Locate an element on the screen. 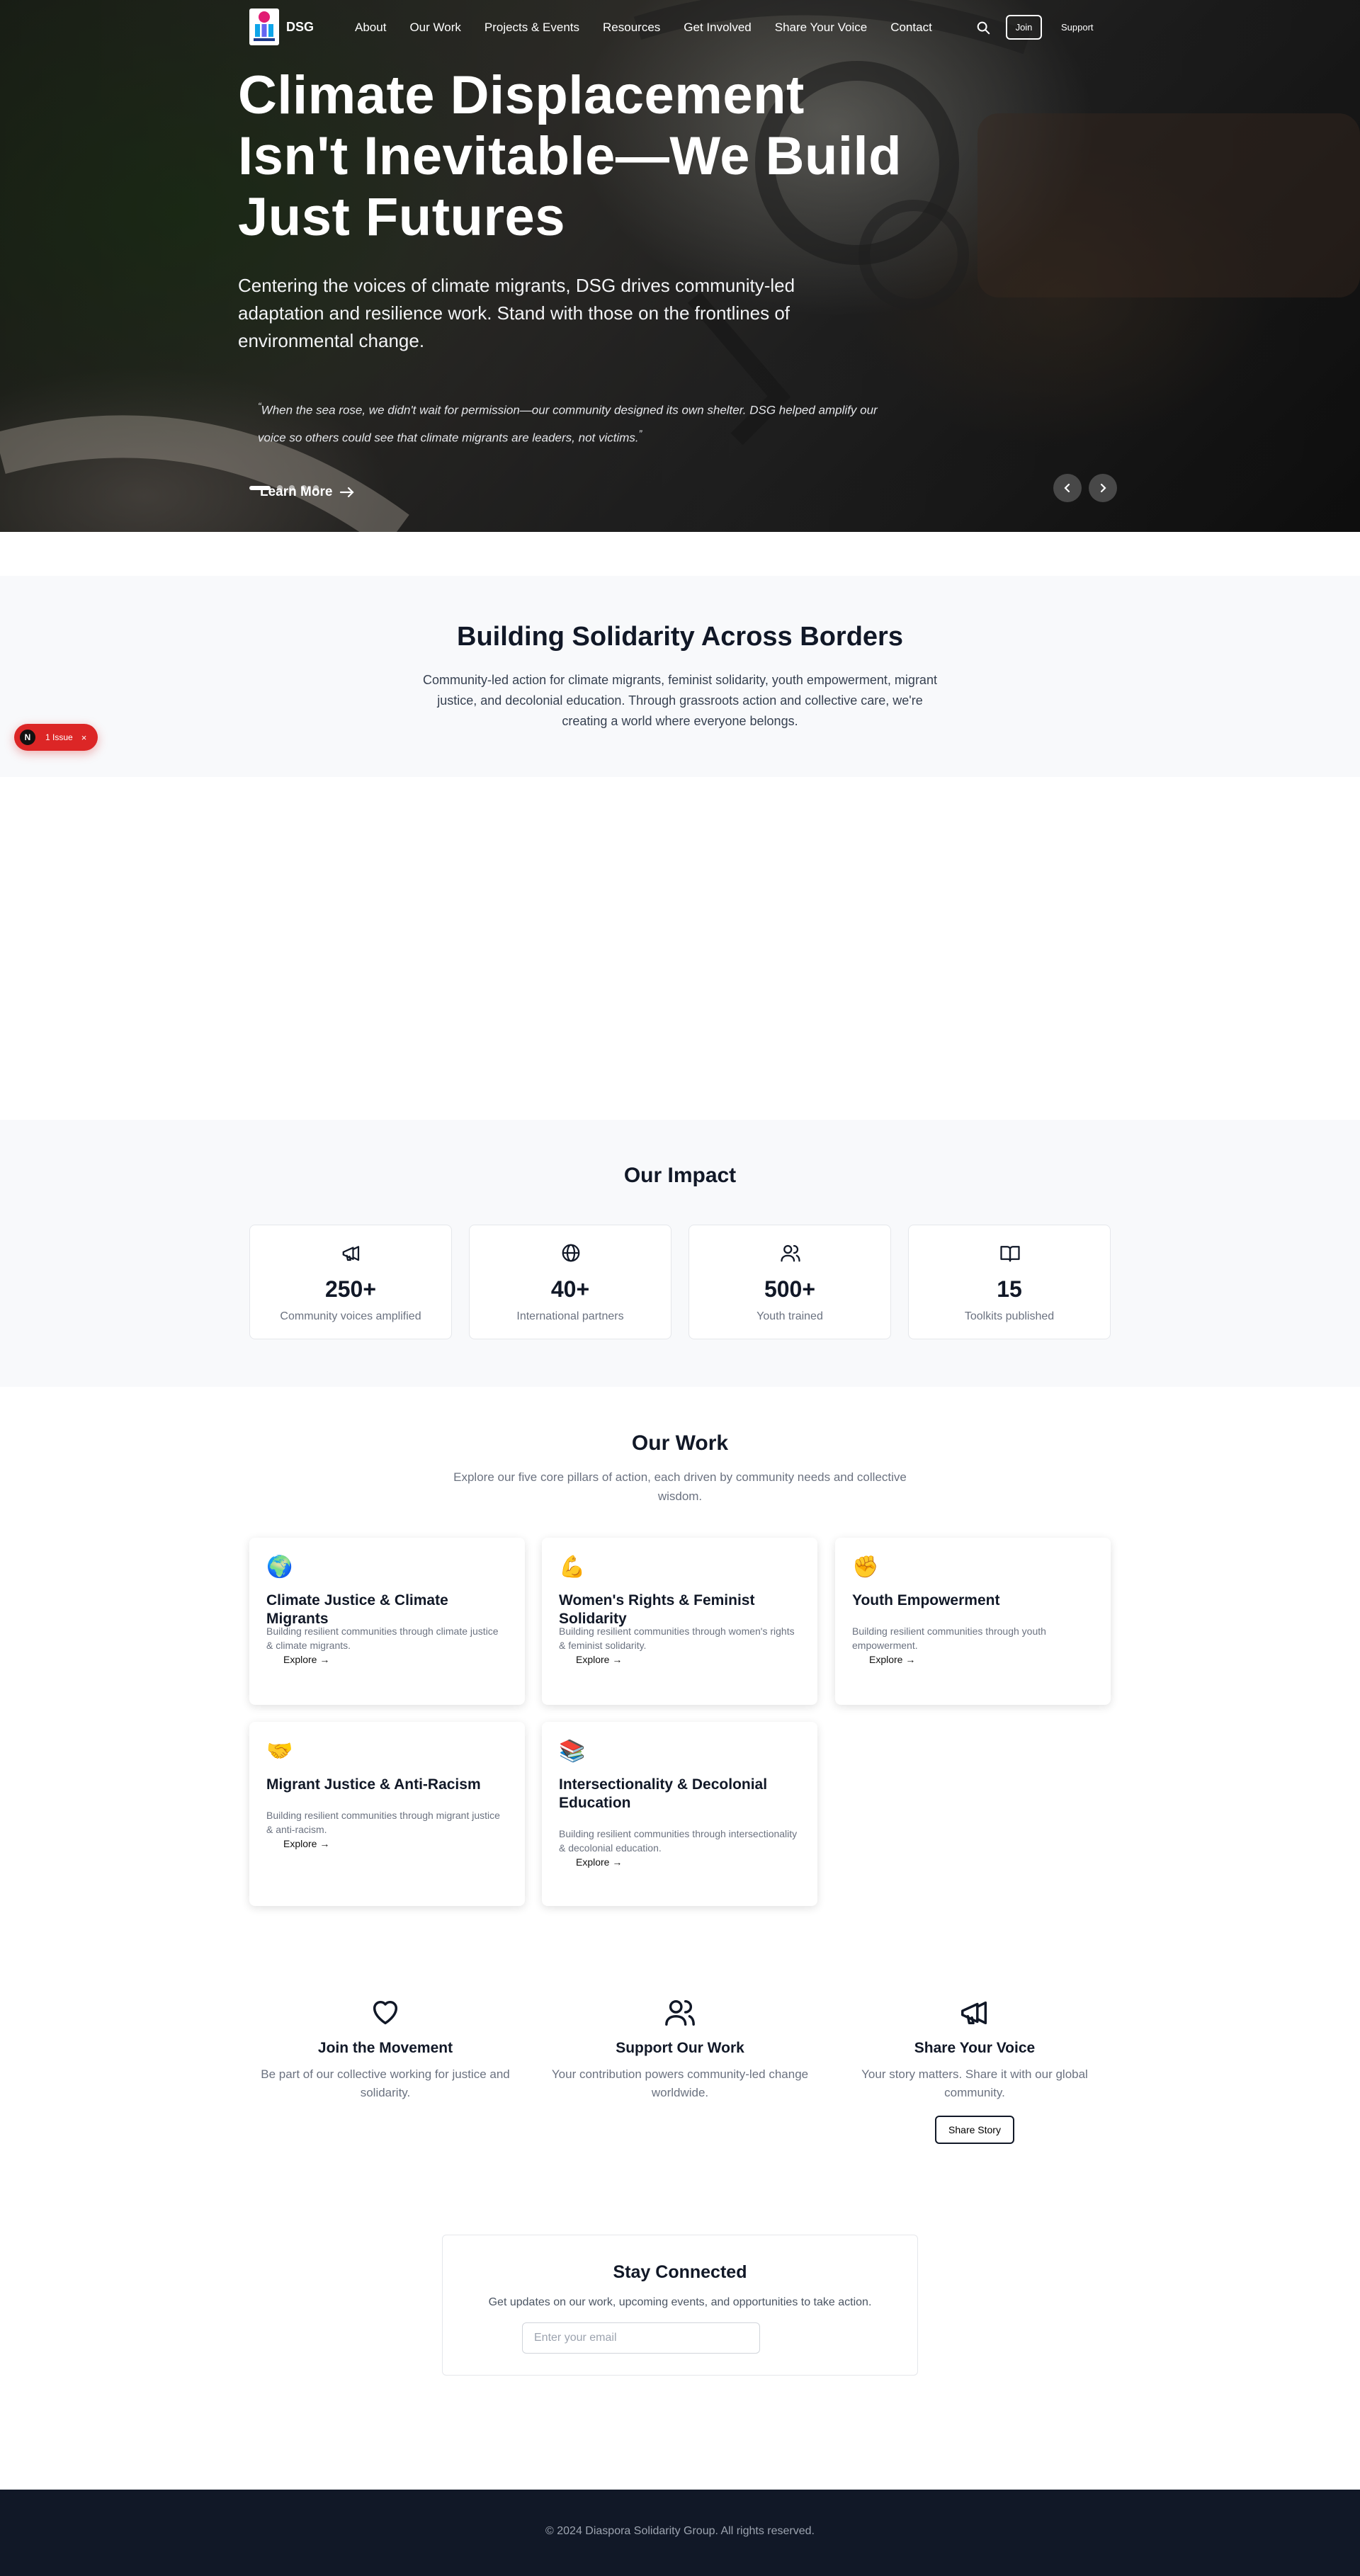 The height and width of the screenshot is (2576, 1360). cta-title: Support Our Work is located at coordinates (680, 2048).